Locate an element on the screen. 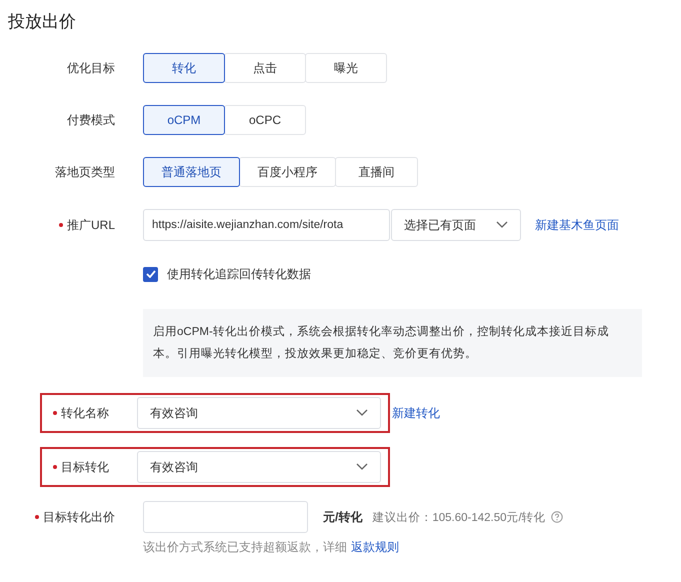 This screenshot has width=681, height=582. price-input is located at coordinates (225, 517).